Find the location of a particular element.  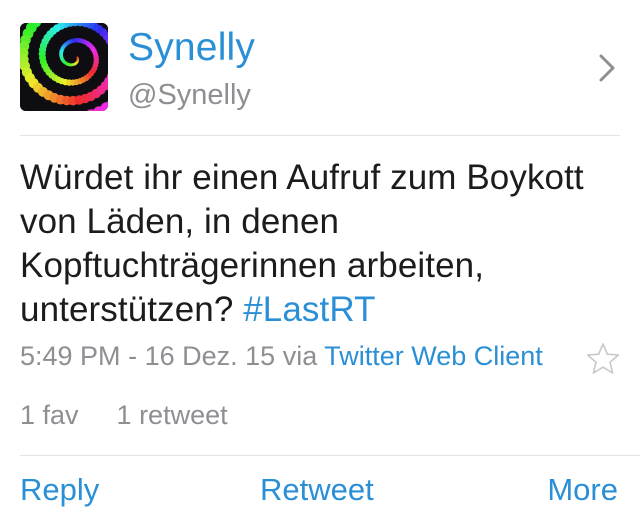

retweet-count: 1 retweet is located at coordinates (172, 415).